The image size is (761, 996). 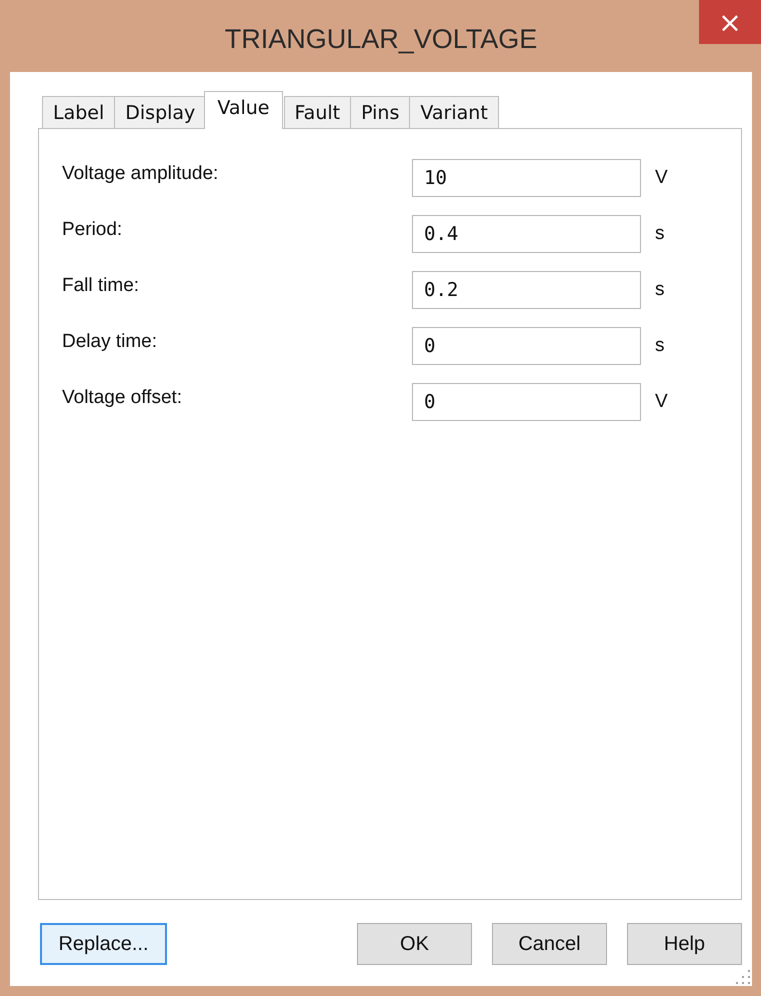 I want to click on field-label: Voltage offset:, so click(x=123, y=398).